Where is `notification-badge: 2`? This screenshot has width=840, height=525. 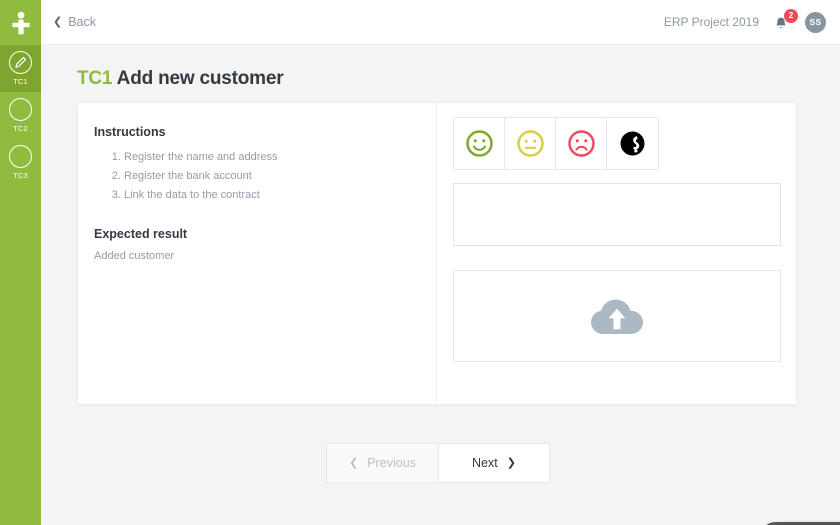
notification-badge: 2 is located at coordinates (791, 16).